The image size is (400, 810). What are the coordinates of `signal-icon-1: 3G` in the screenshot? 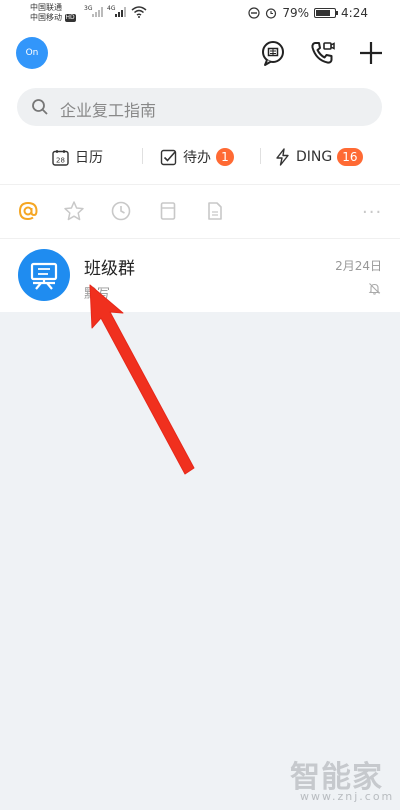 It's located at (93, 11).